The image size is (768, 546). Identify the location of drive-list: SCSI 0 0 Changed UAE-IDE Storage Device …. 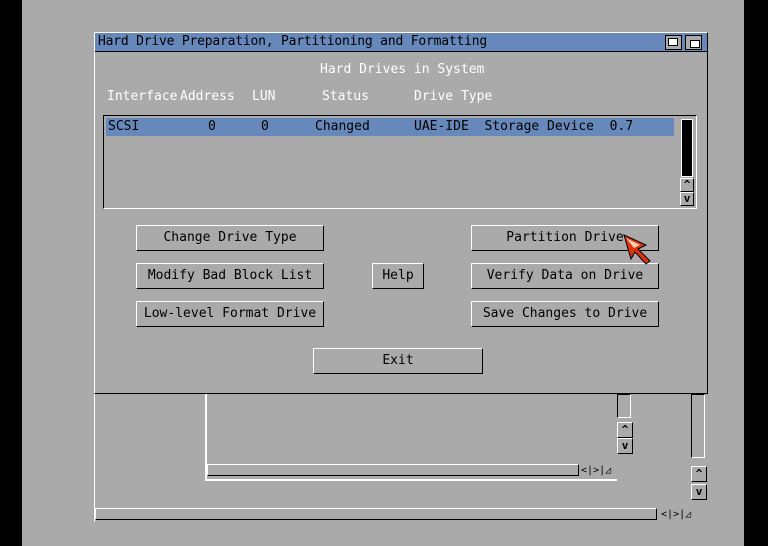
(400, 162).